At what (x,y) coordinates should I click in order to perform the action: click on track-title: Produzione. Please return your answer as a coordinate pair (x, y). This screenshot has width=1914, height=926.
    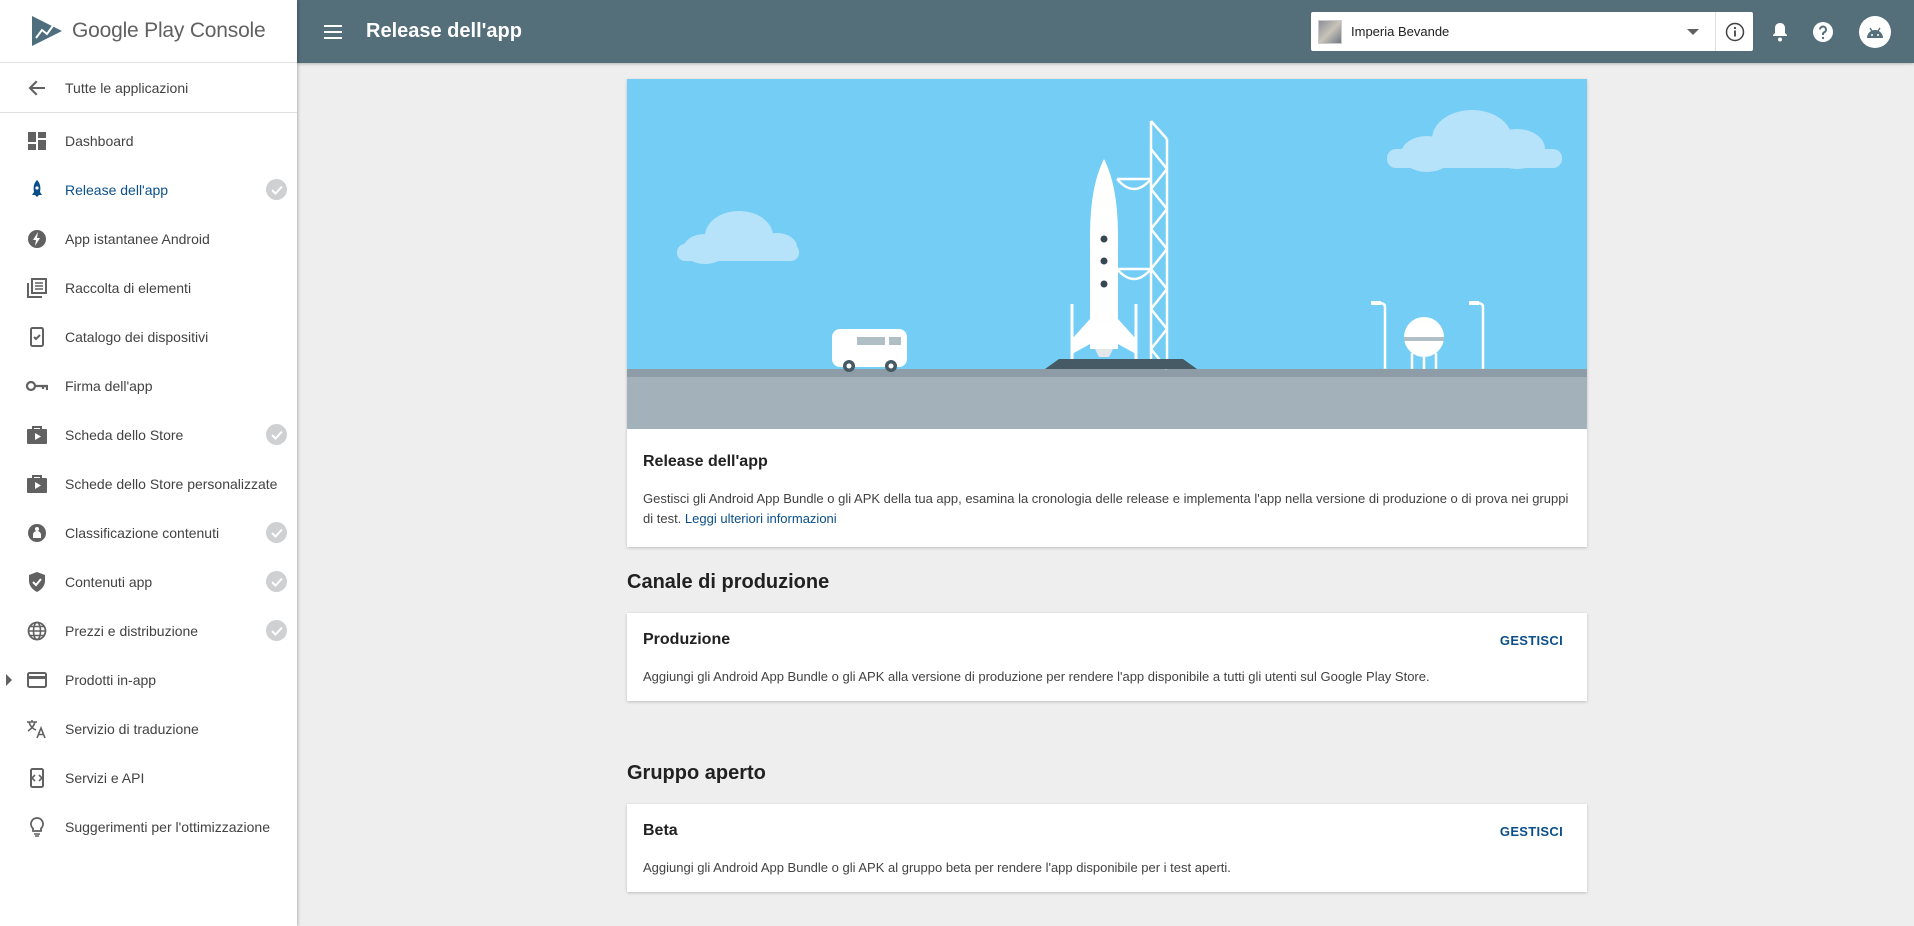
    Looking at the image, I should click on (687, 639).